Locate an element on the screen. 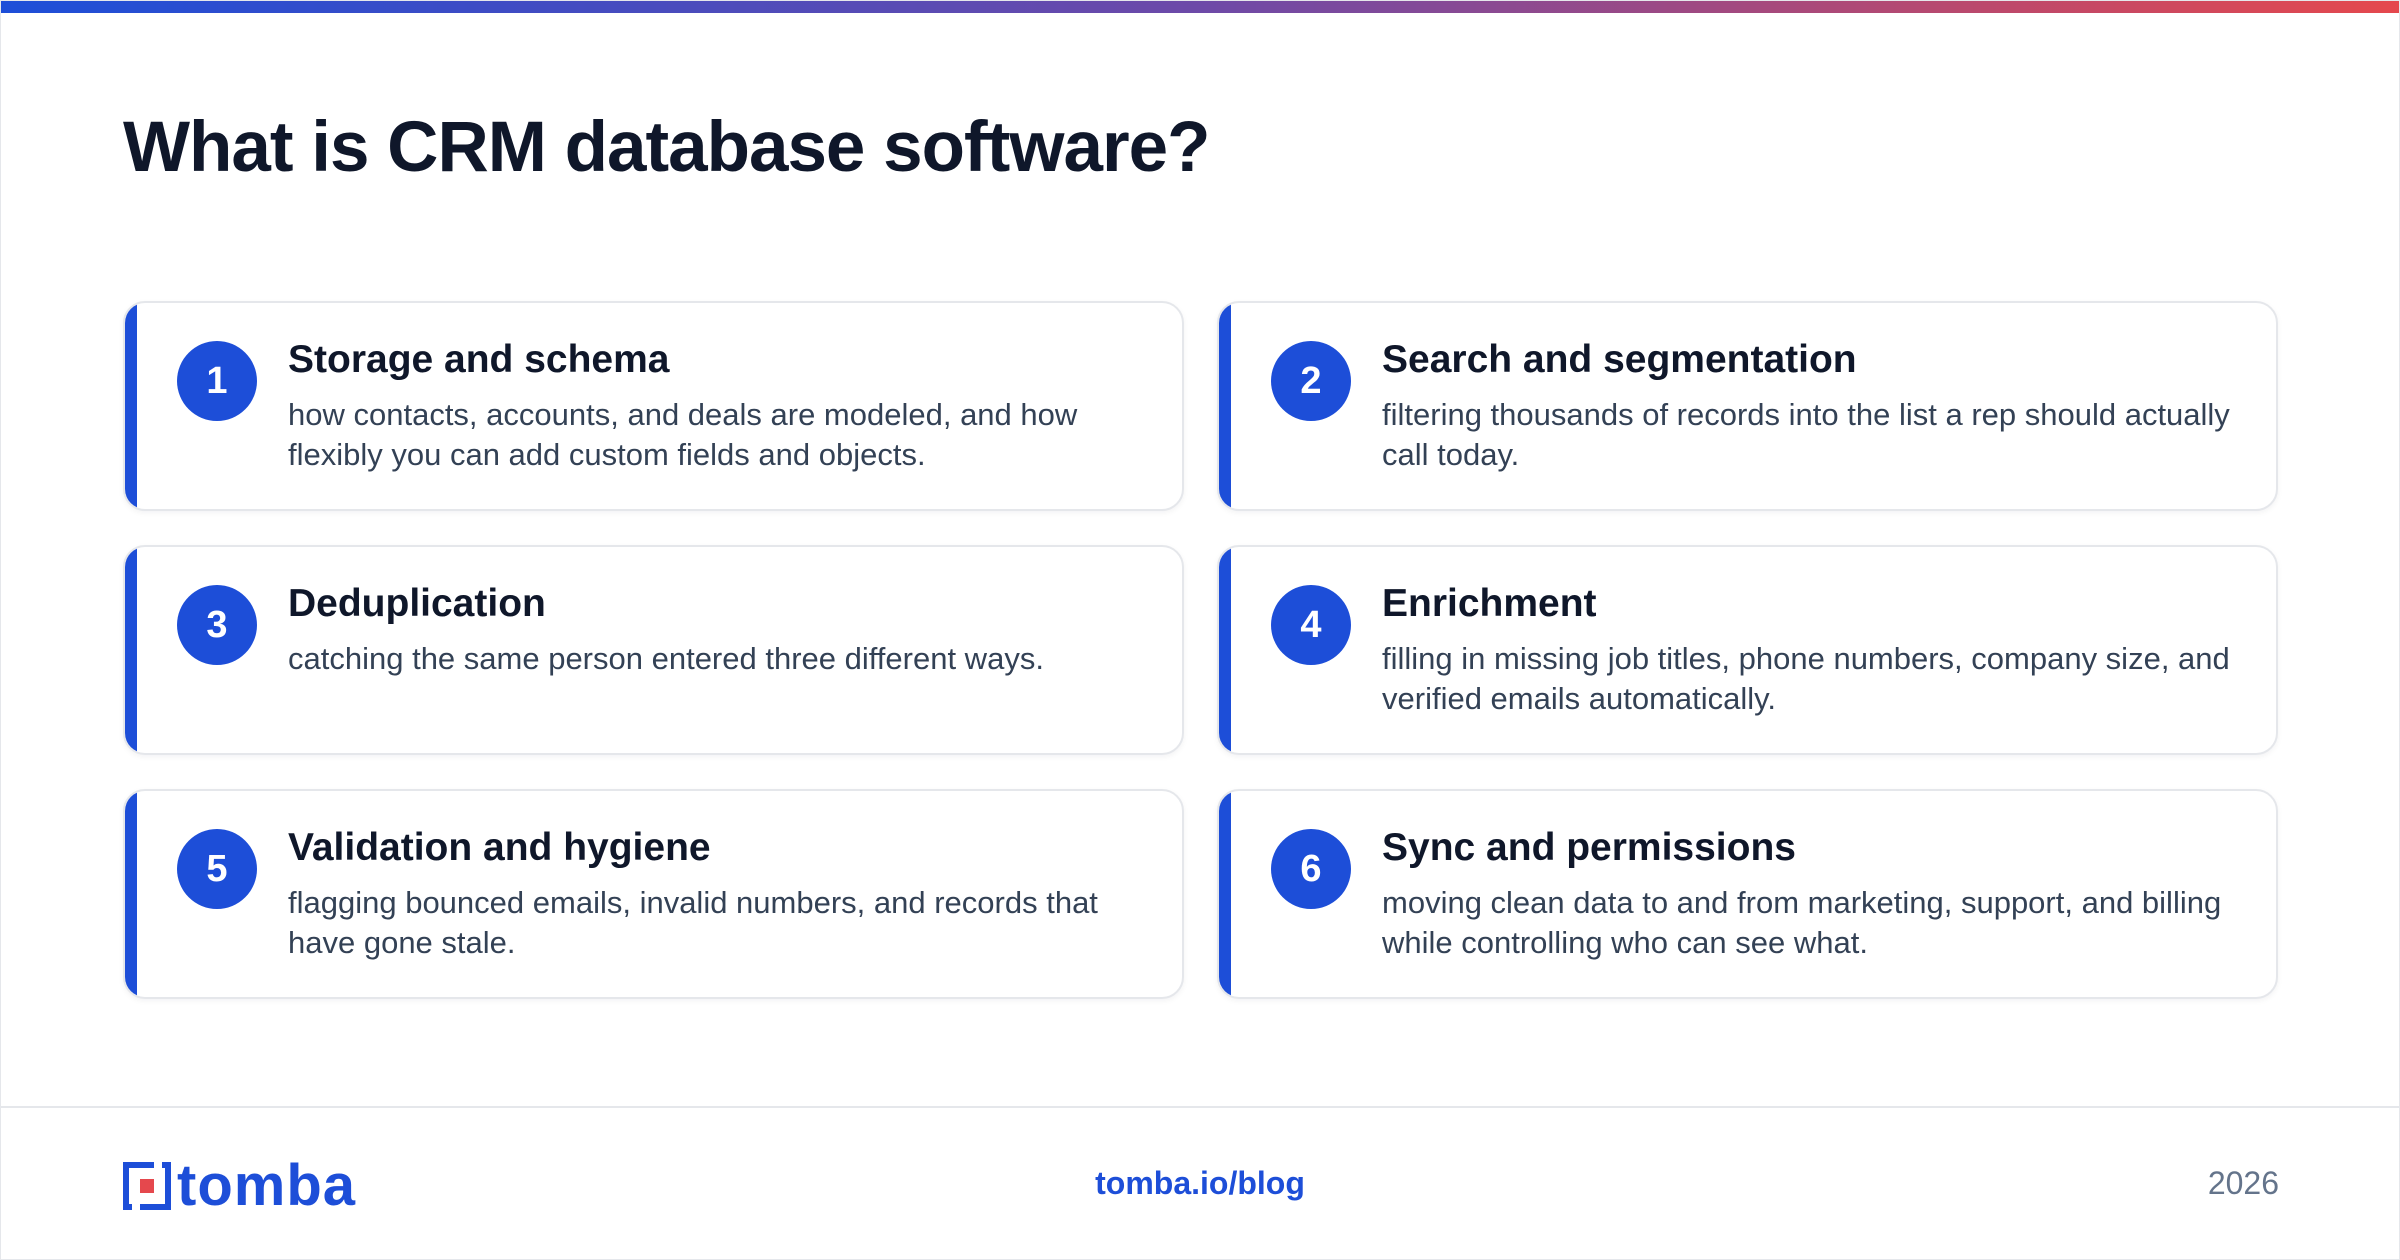 This screenshot has width=2400, height=1260. card-title: Deduplication is located at coordinates (417, 603).